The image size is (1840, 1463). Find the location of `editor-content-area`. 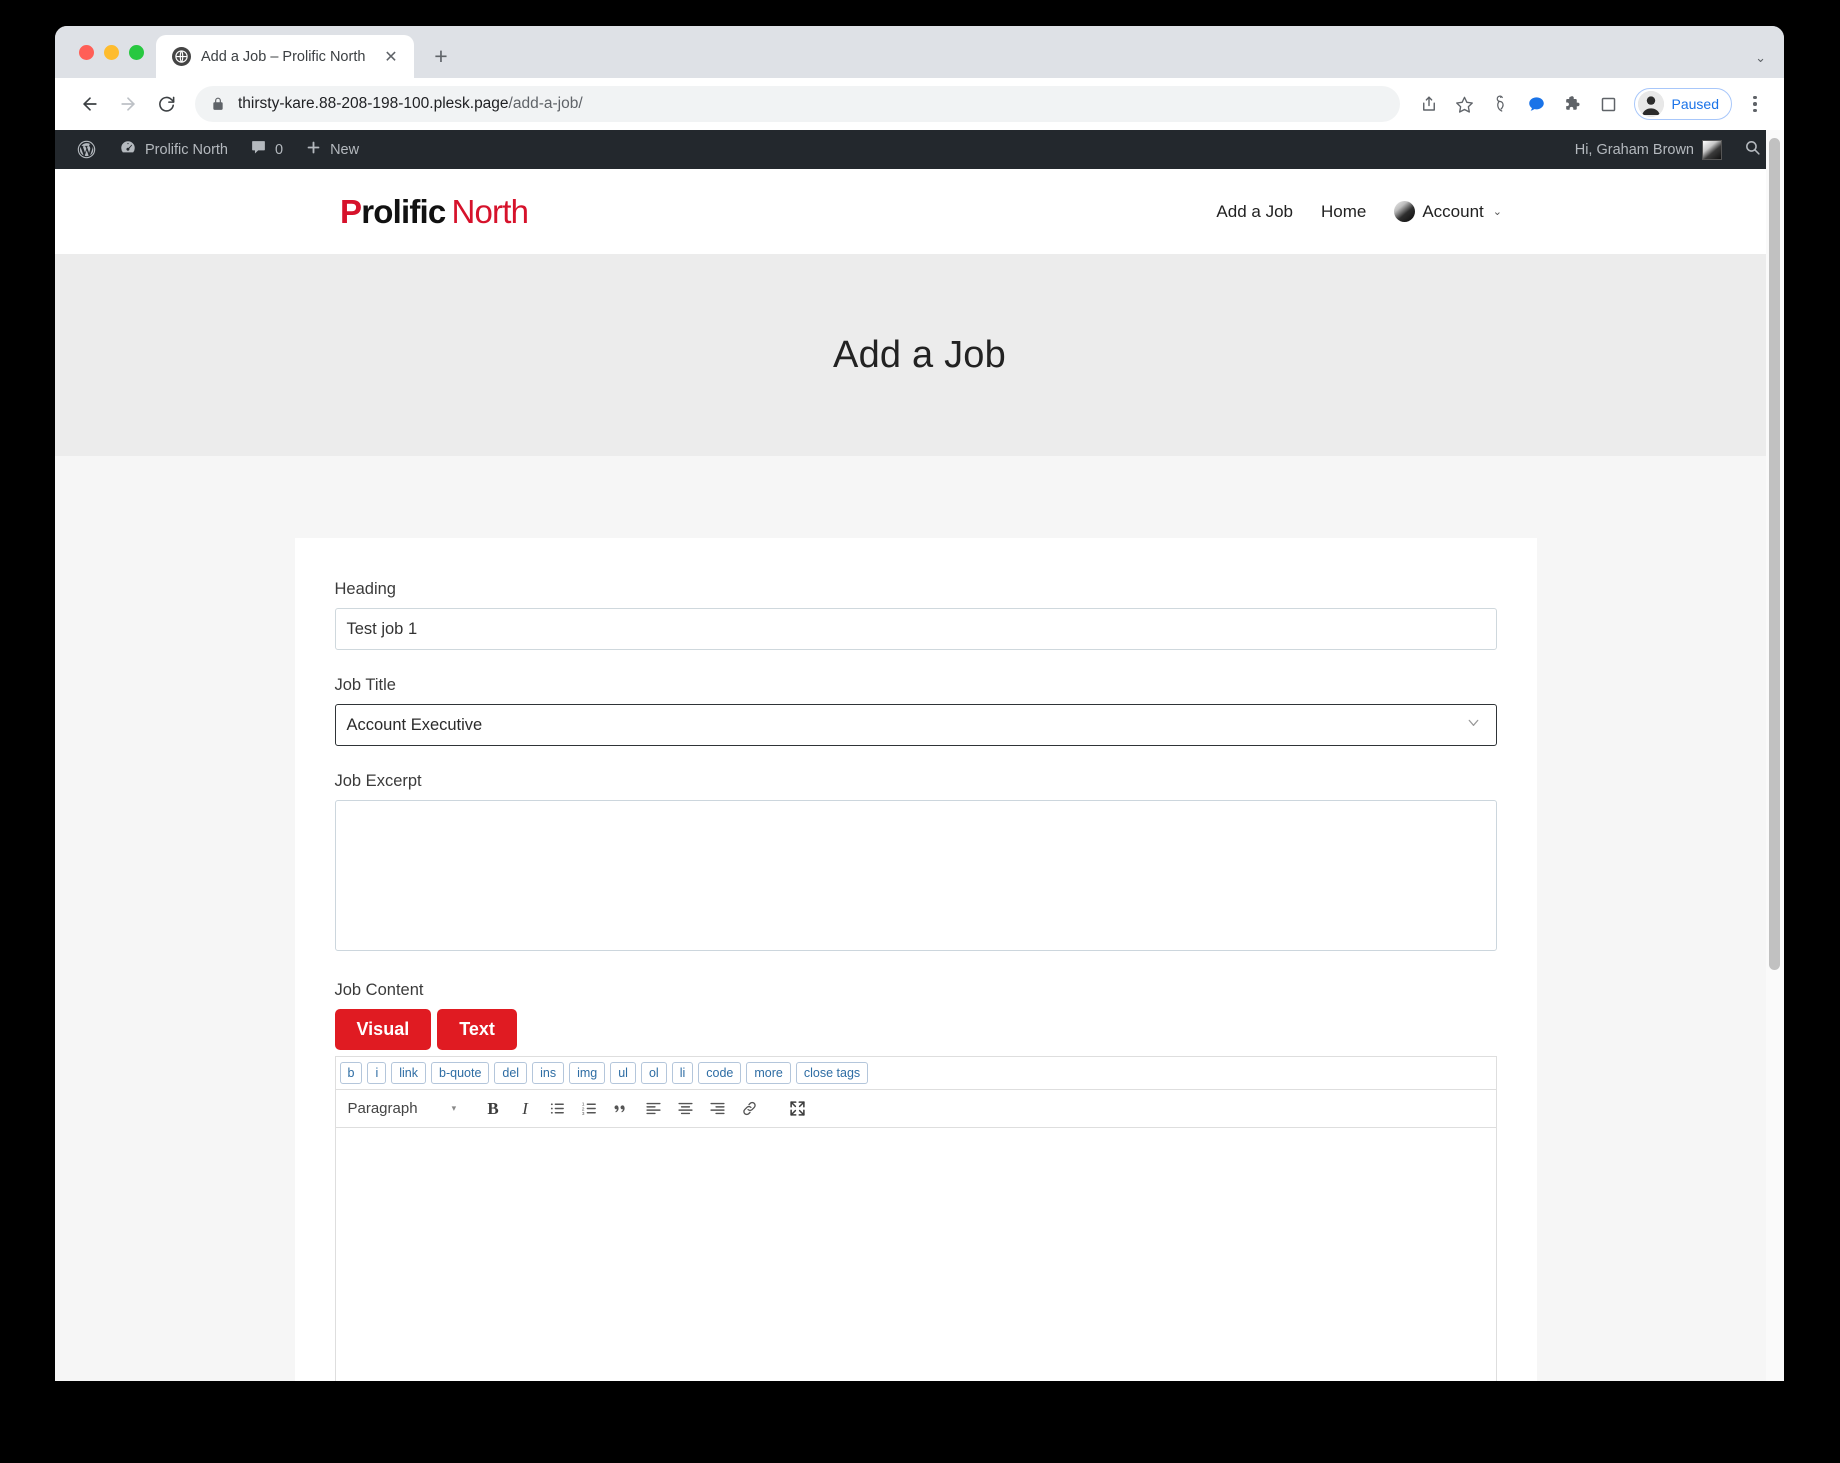

editor-content-area is located at coordinates (915, 1254).